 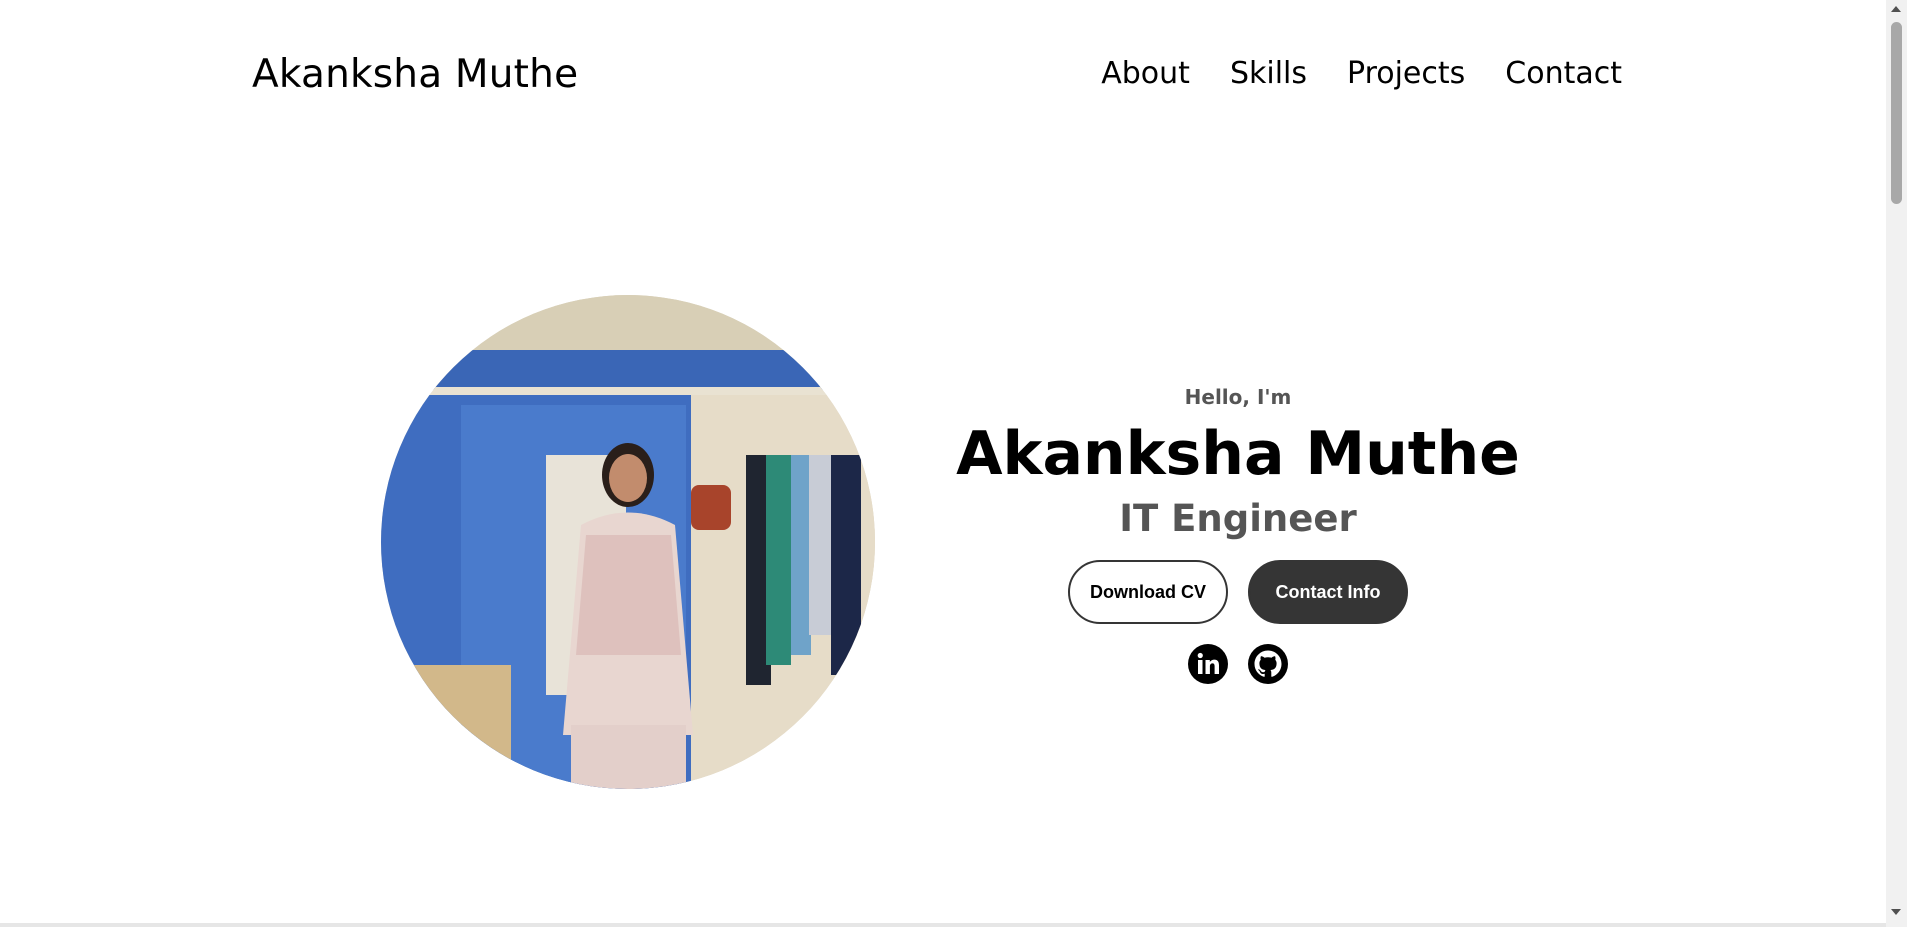 I want to click on scroll-down-icon, so click(x=1896, y=912).